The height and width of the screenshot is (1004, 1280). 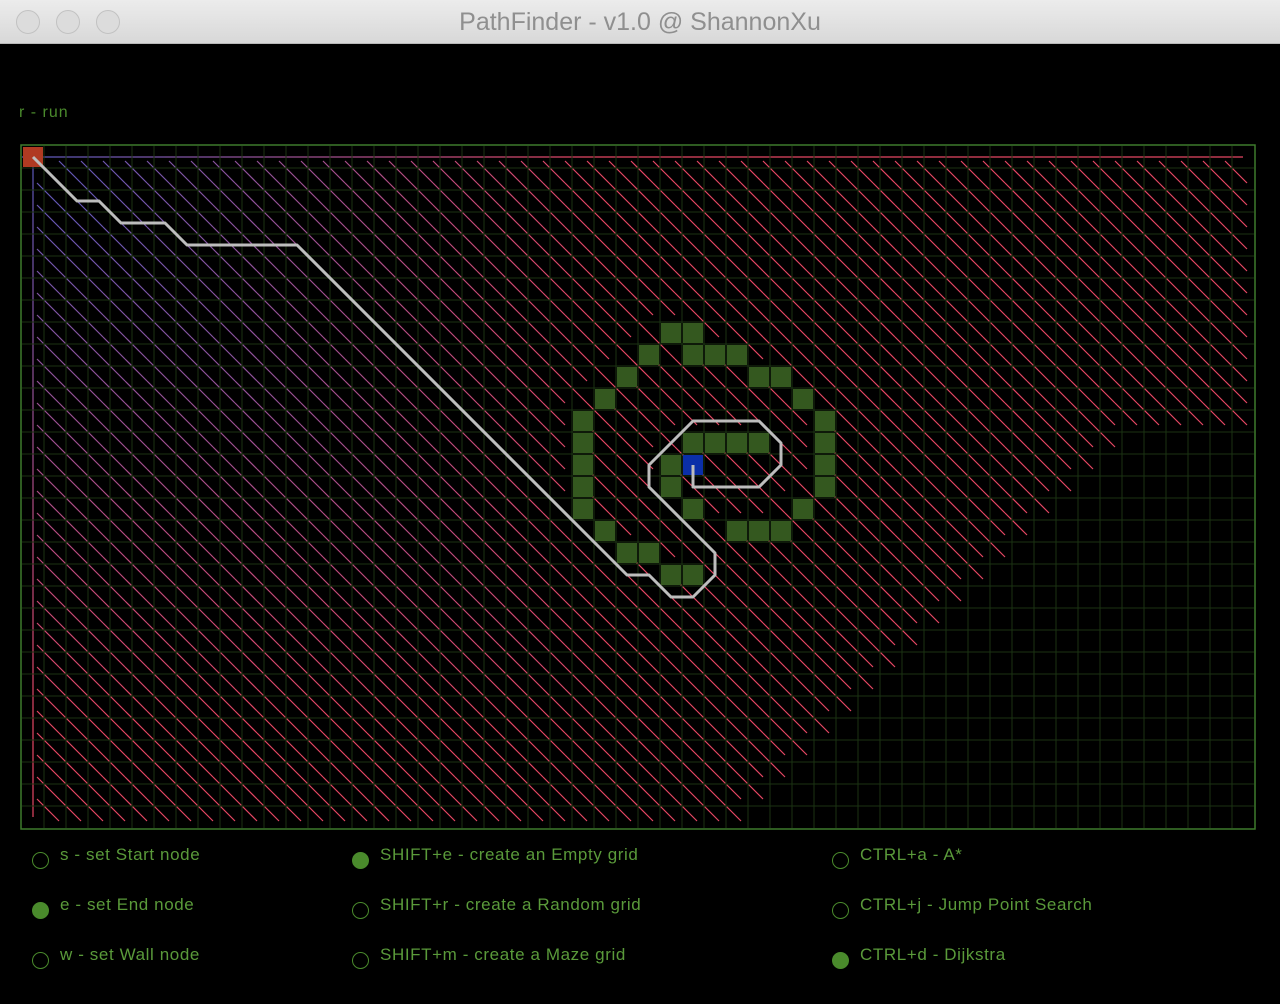 What do you see at coordinates (360, 860) in the screenshot?
I see `grid-empty-radio` at bounding box center [360, 860].